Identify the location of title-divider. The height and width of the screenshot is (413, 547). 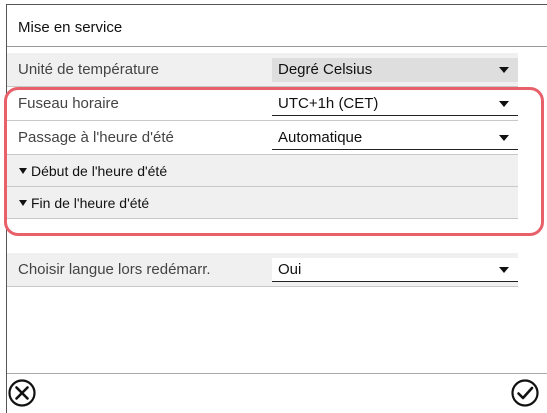
(277, 46).